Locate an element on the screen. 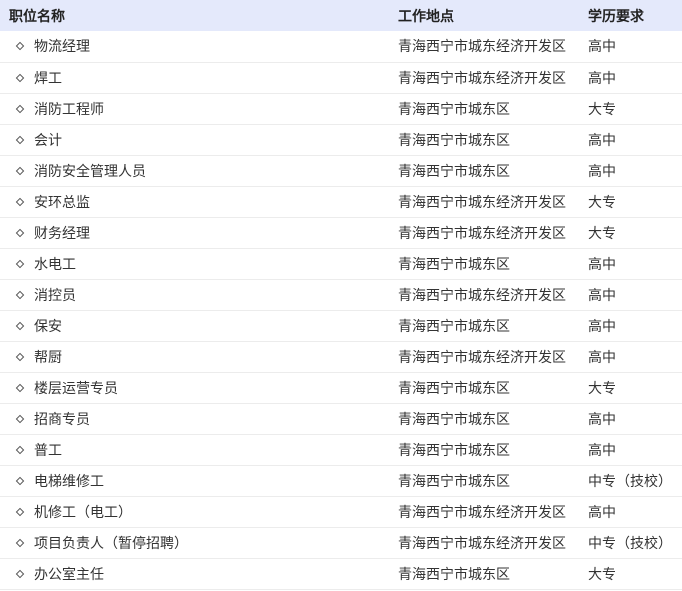 This screenshot has height=591, width=682. job-title-cell: 财务经理 is located at coordinates (199, 232).